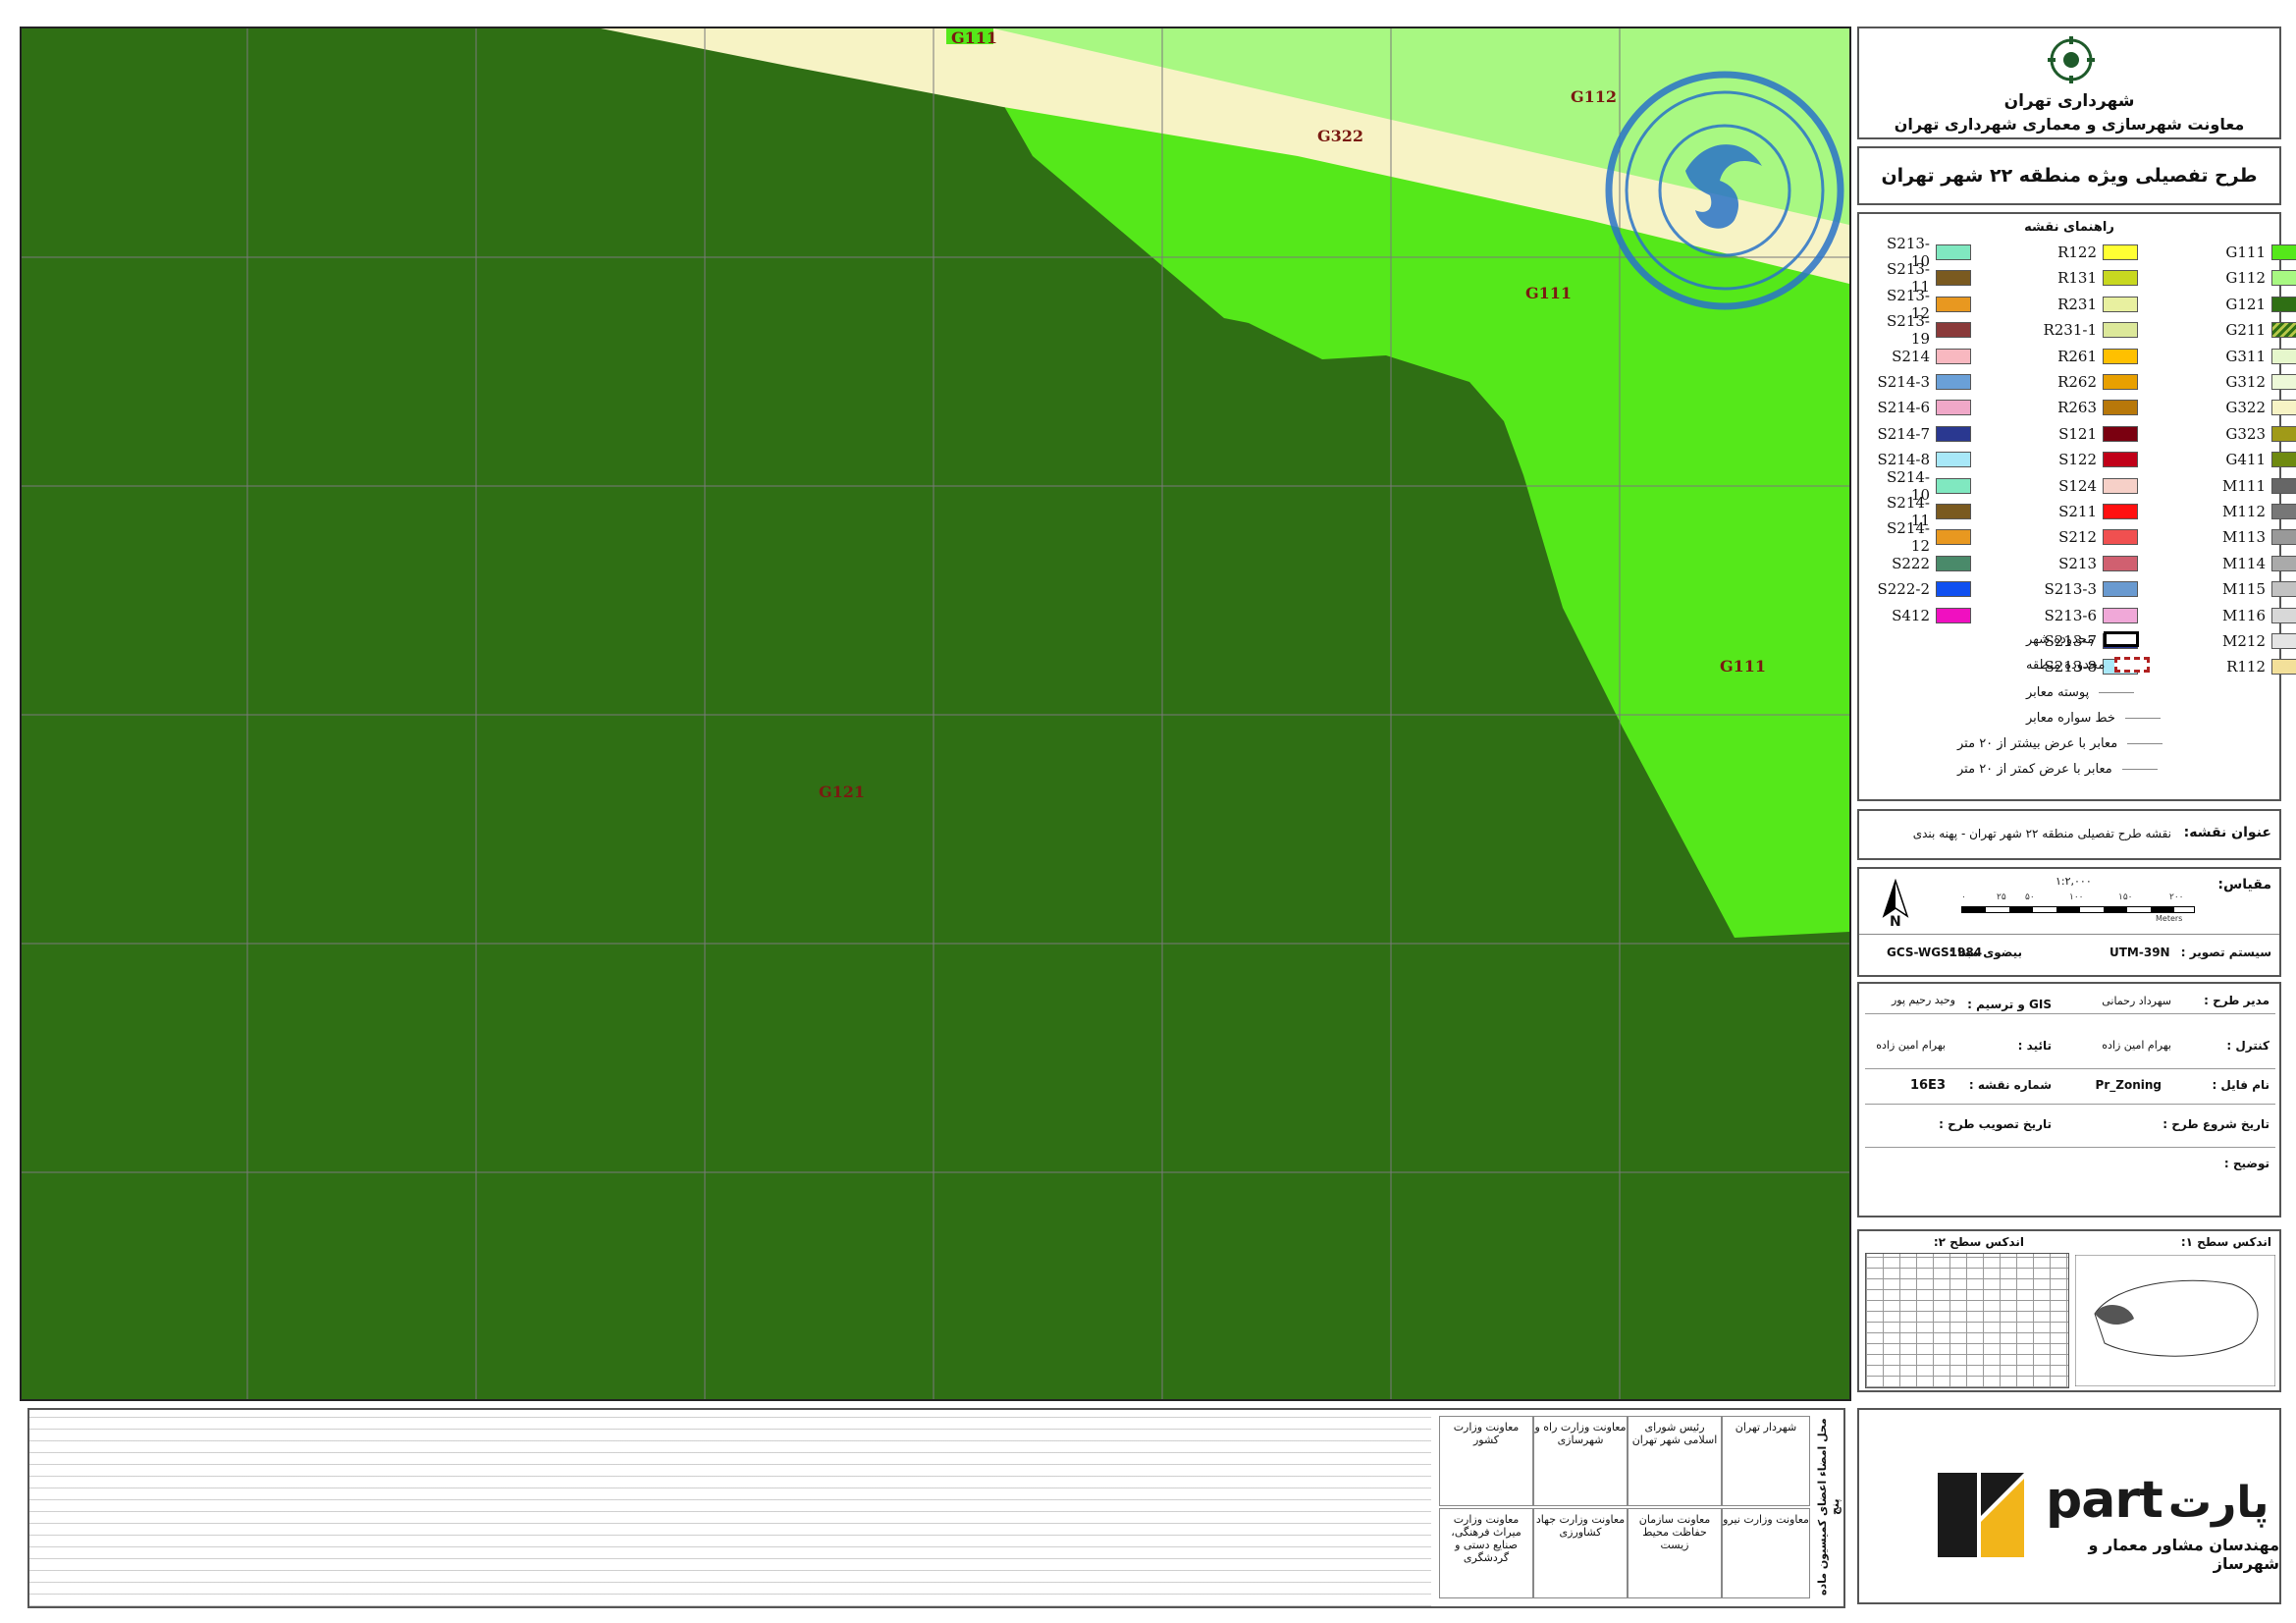 This screenshot has width=2296, height=1623. Describe the element at coordinates (1920, 486) in the screenshot. I see `legend-row-s214-10: S214-10` at that location.